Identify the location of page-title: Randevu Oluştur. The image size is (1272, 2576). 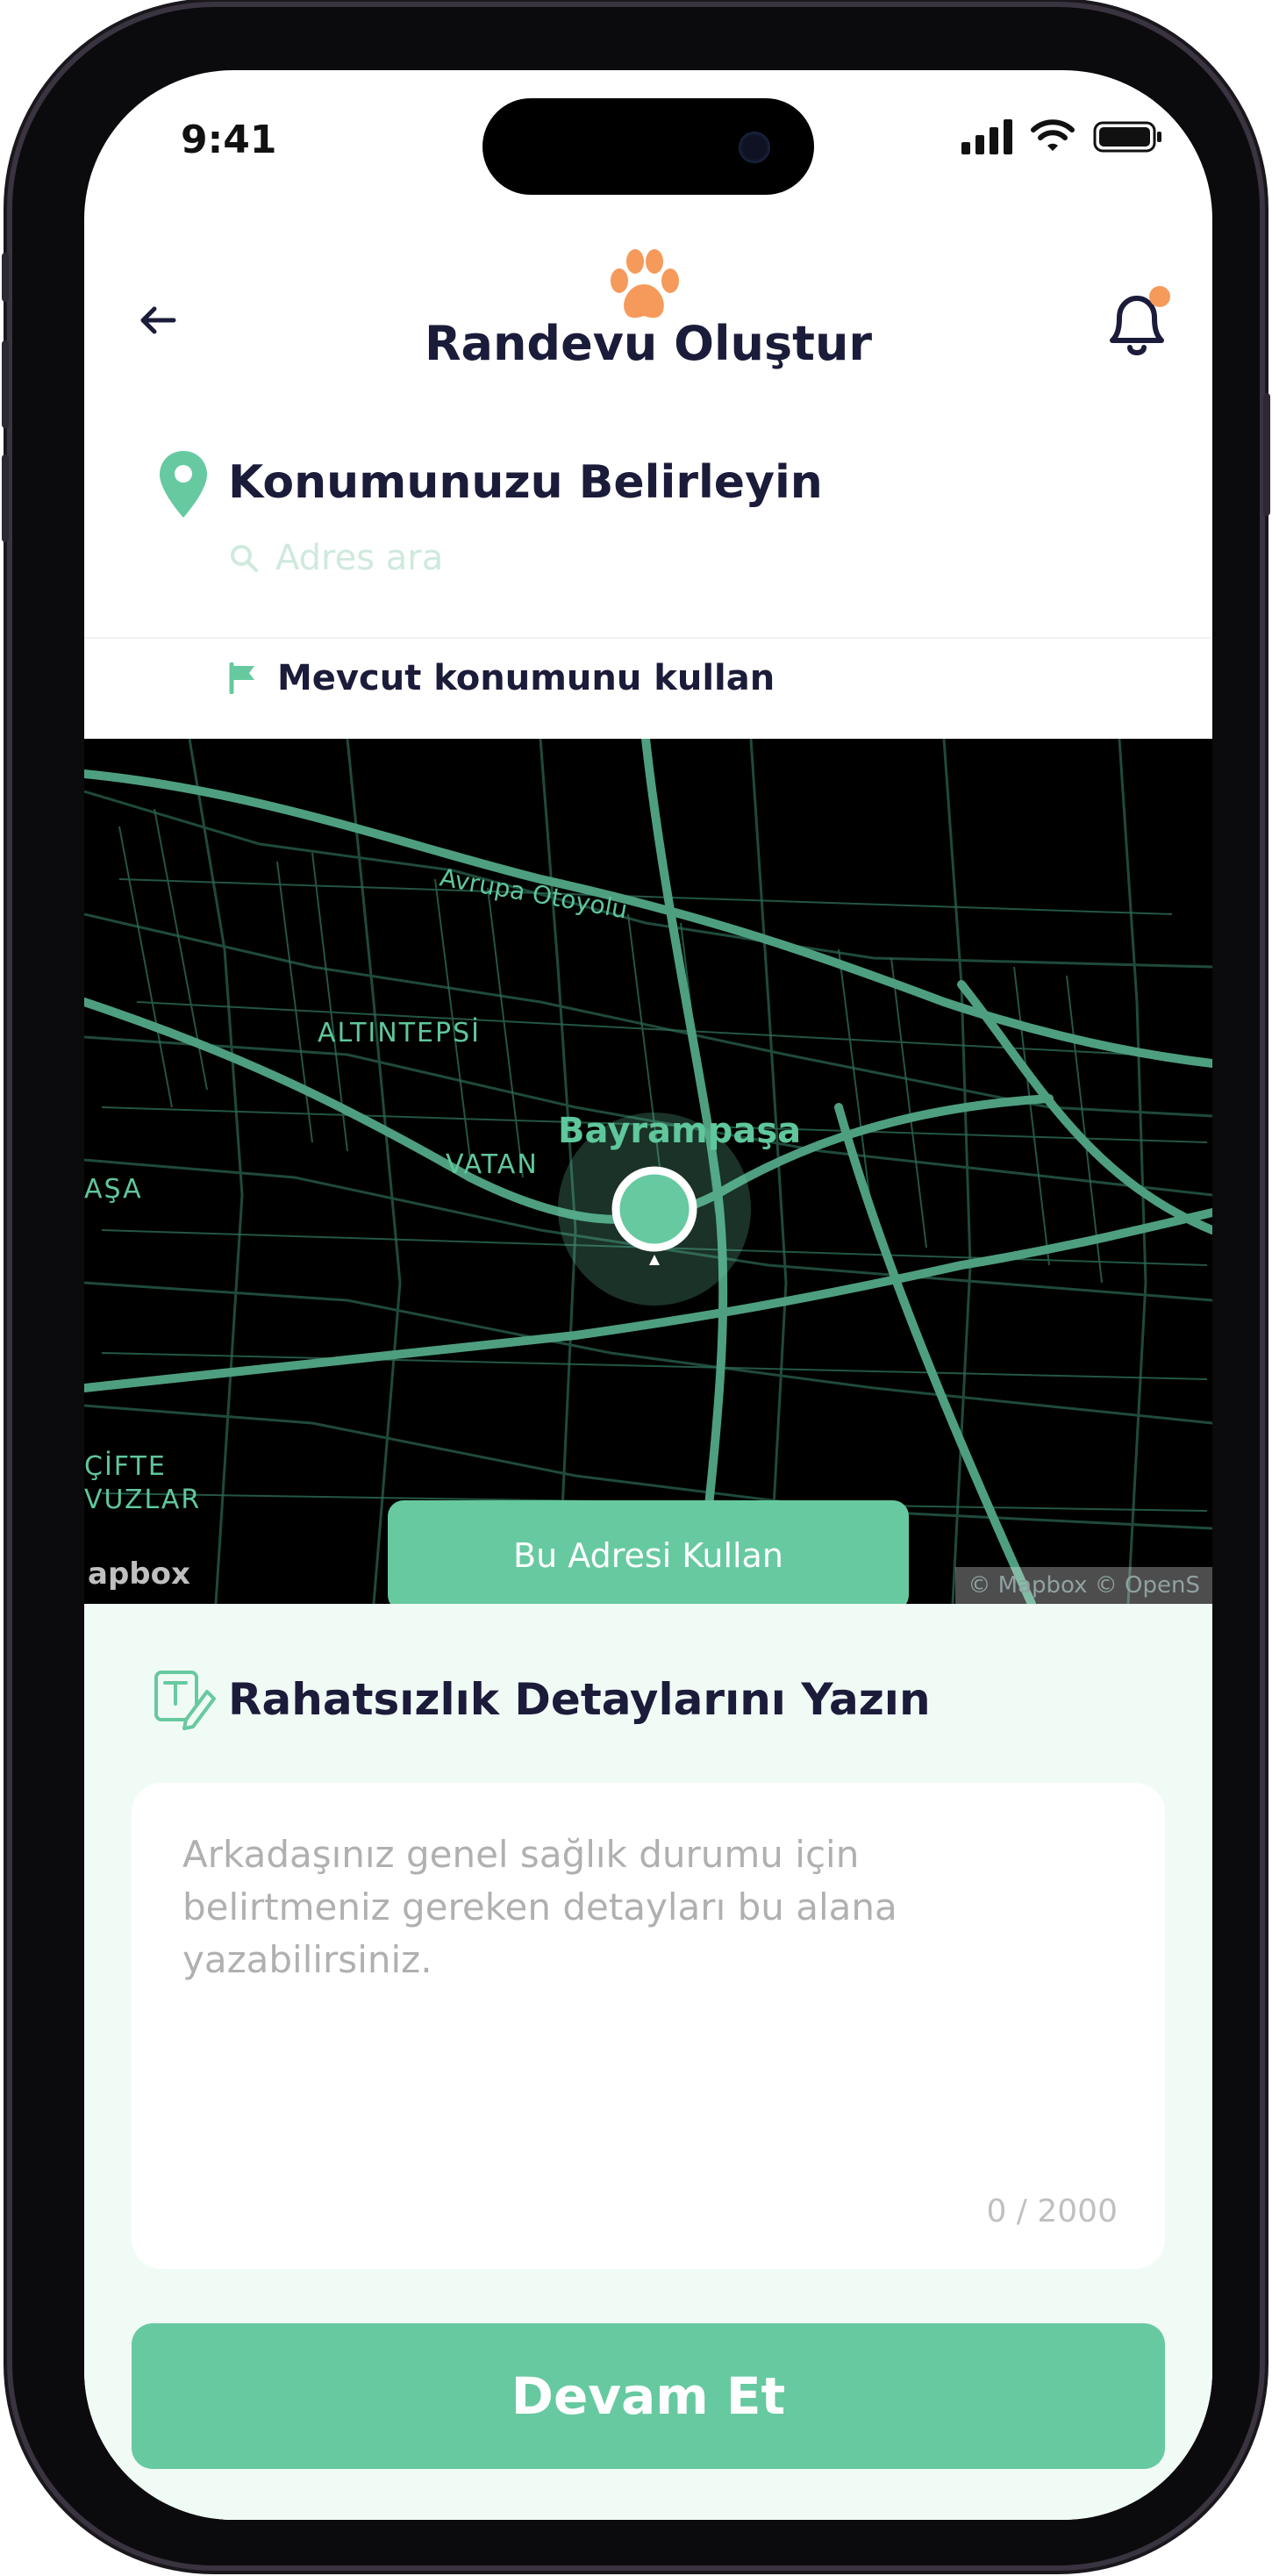
(648, 343).